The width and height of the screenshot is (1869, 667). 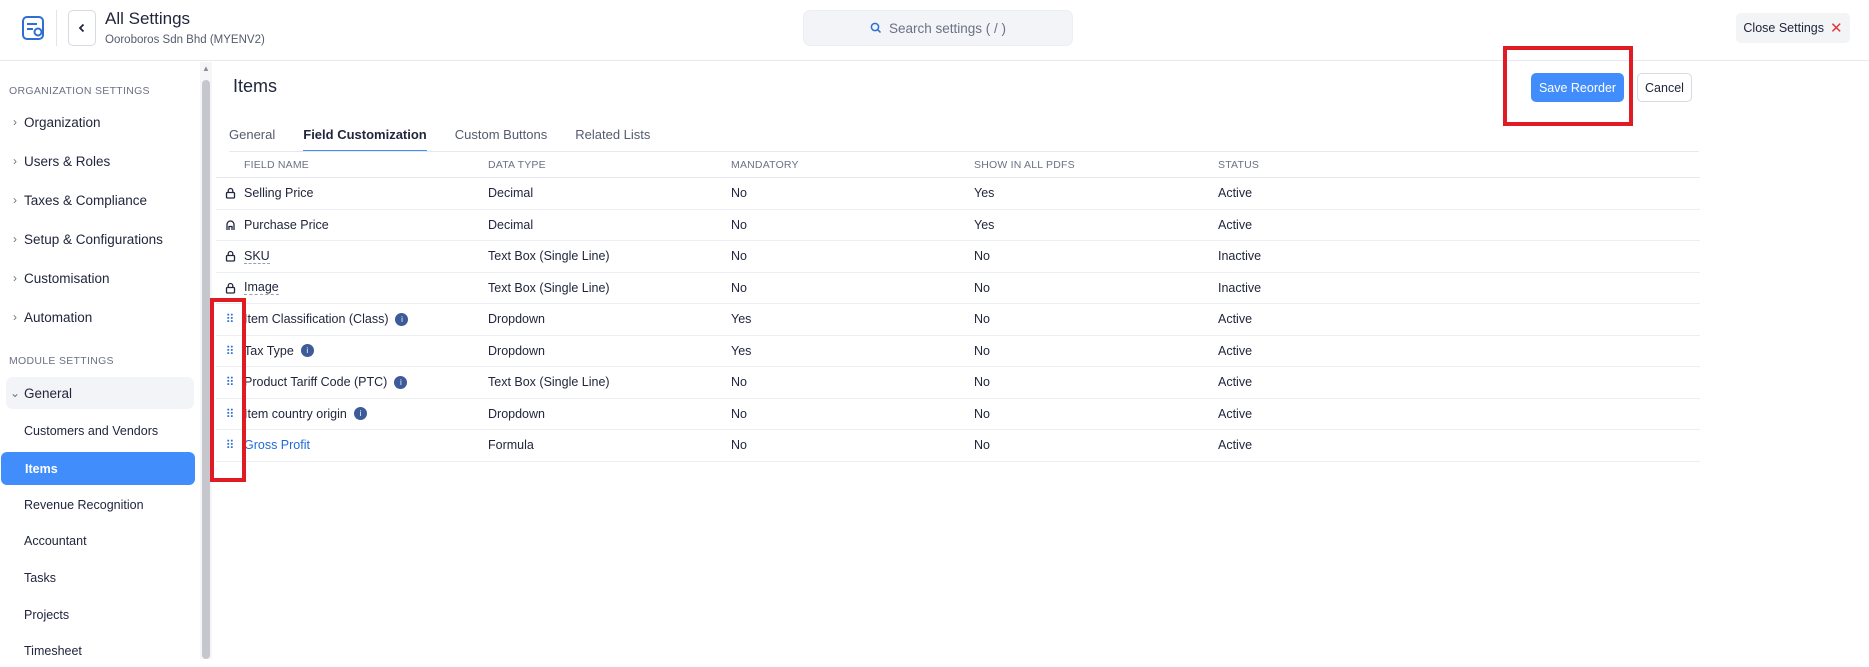 What do you see at coordinates (185, 40) in the screenshot?
I see `org-name: Ooroboros Sdn Bhd (MYENV2)` at bounding box center [185, 40].